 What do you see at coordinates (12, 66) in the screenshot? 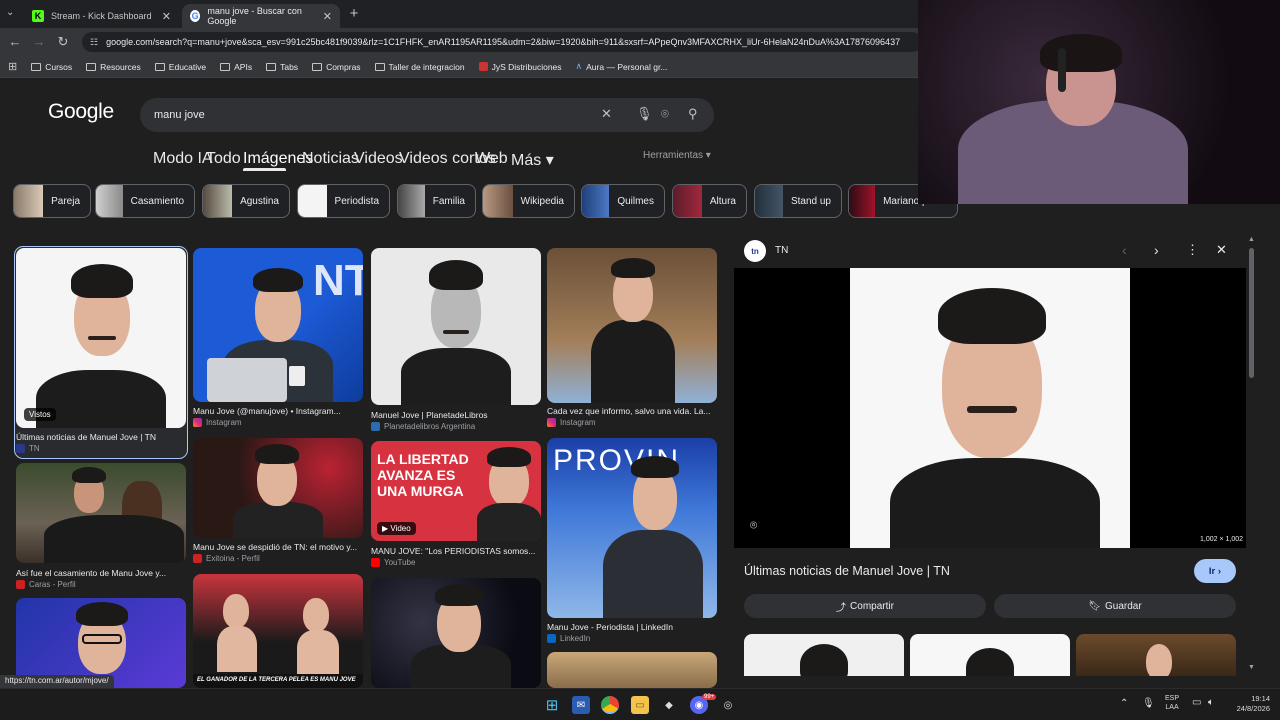
I see `apps-grid-icon: ⊞` at bounding box center [12, 66].